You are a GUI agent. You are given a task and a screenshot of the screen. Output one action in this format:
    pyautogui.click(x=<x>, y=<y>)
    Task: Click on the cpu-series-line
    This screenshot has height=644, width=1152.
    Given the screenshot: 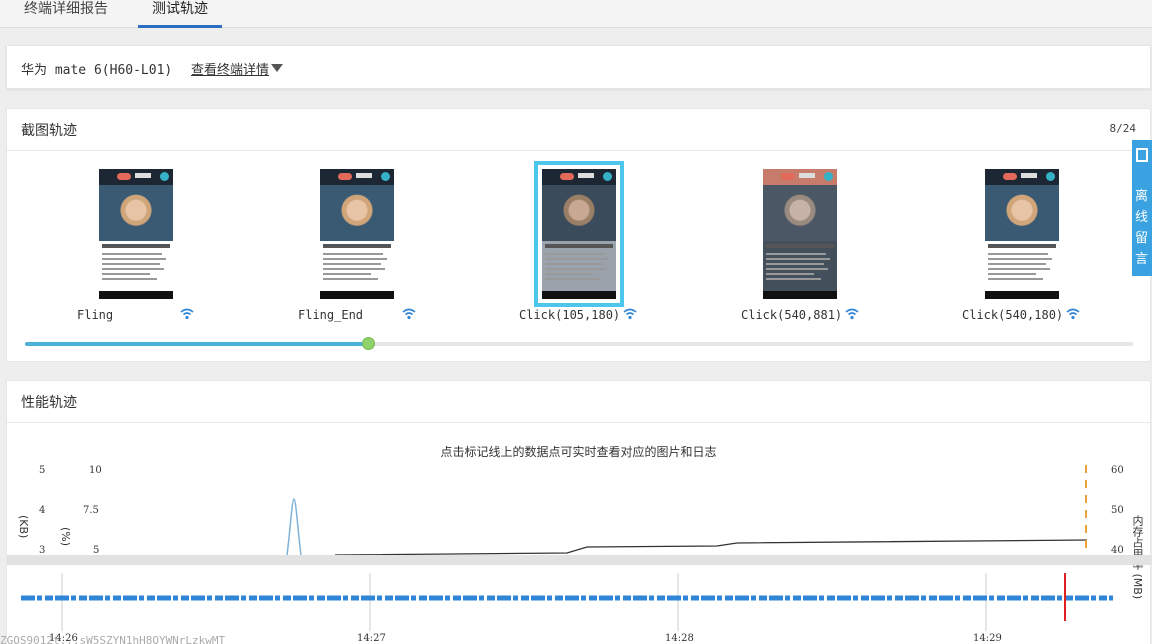 What is the action you would take?
    pyautogui.click(x=294, y=527)
    